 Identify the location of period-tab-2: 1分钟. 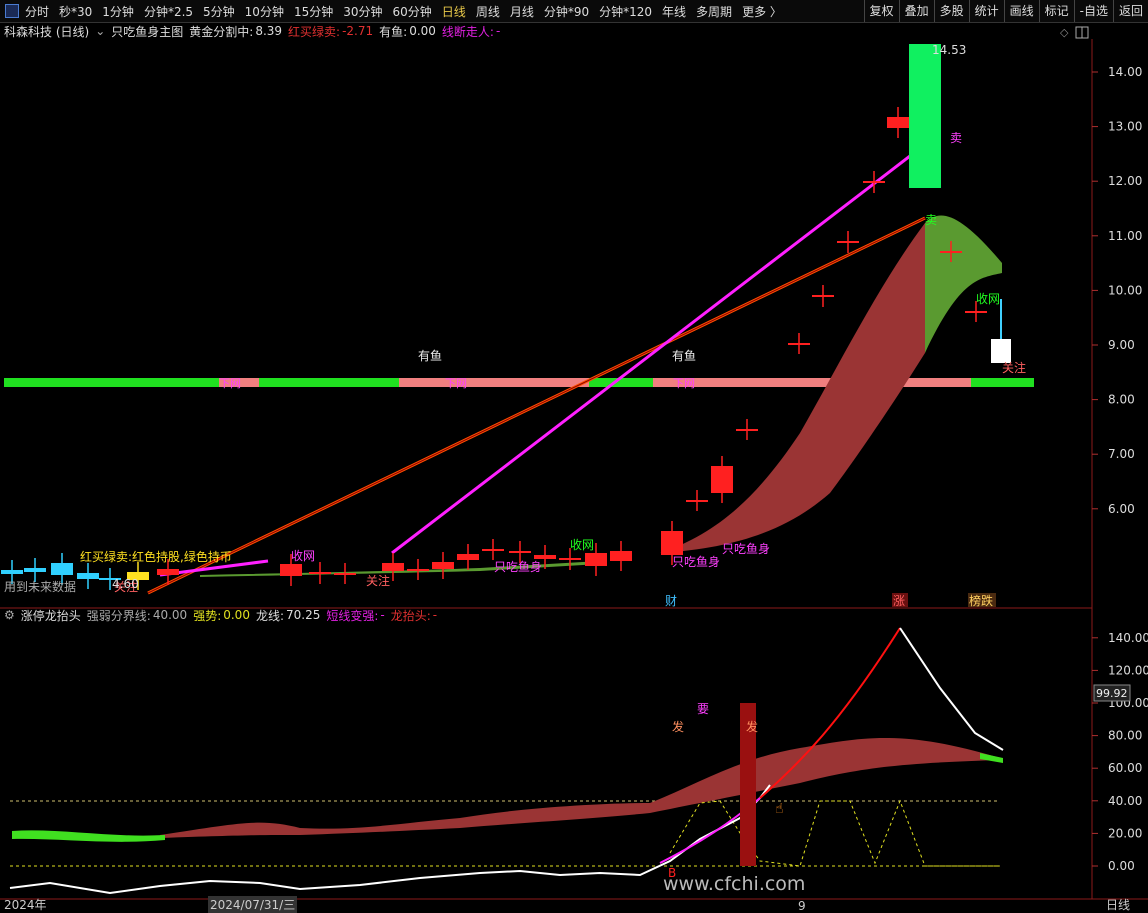
(118, 11).